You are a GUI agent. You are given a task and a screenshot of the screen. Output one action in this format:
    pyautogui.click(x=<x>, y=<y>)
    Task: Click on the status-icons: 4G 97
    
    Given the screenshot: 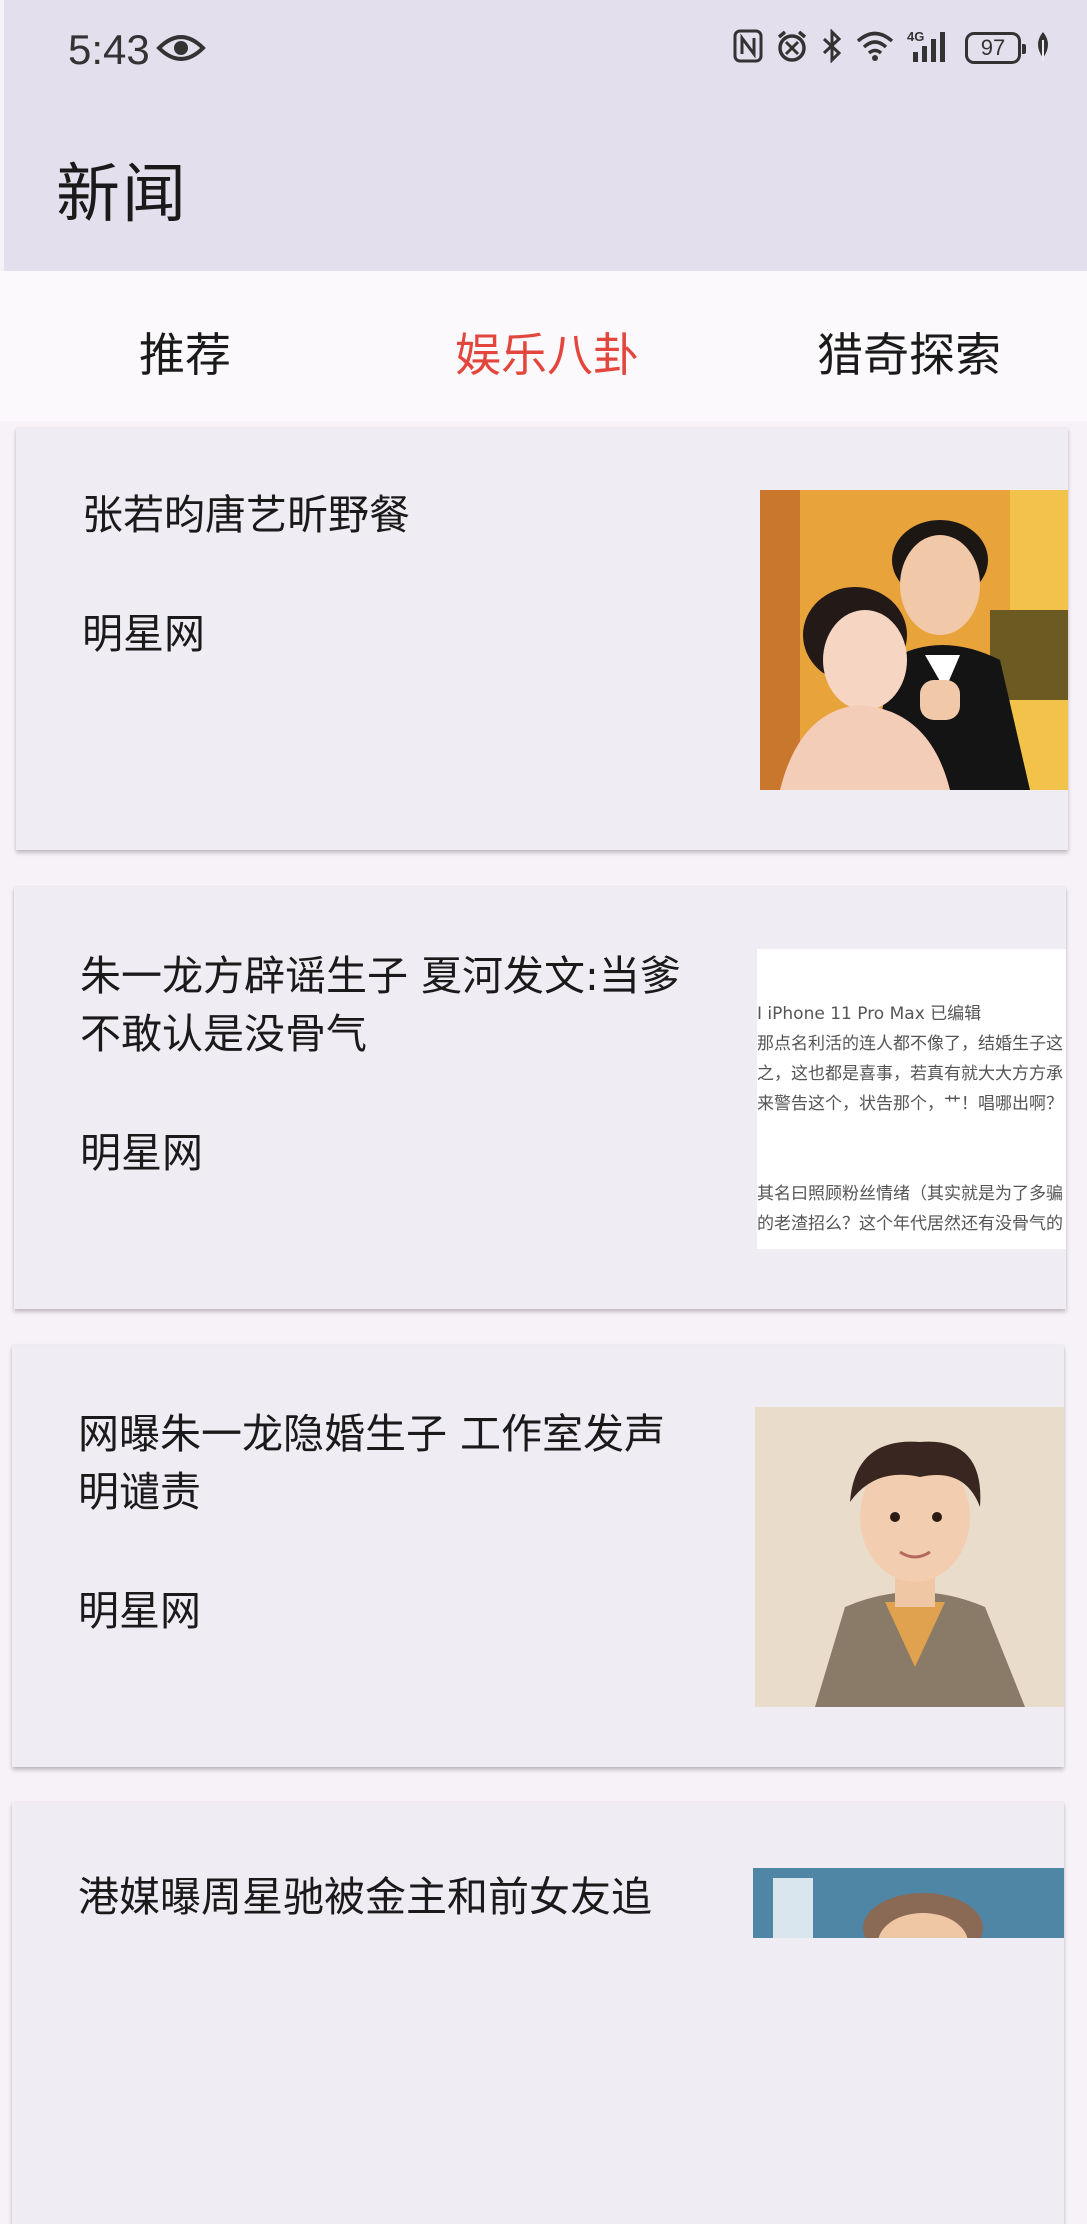 What is the action you would take?
    pyautogui.click(x=893, y=48)
    